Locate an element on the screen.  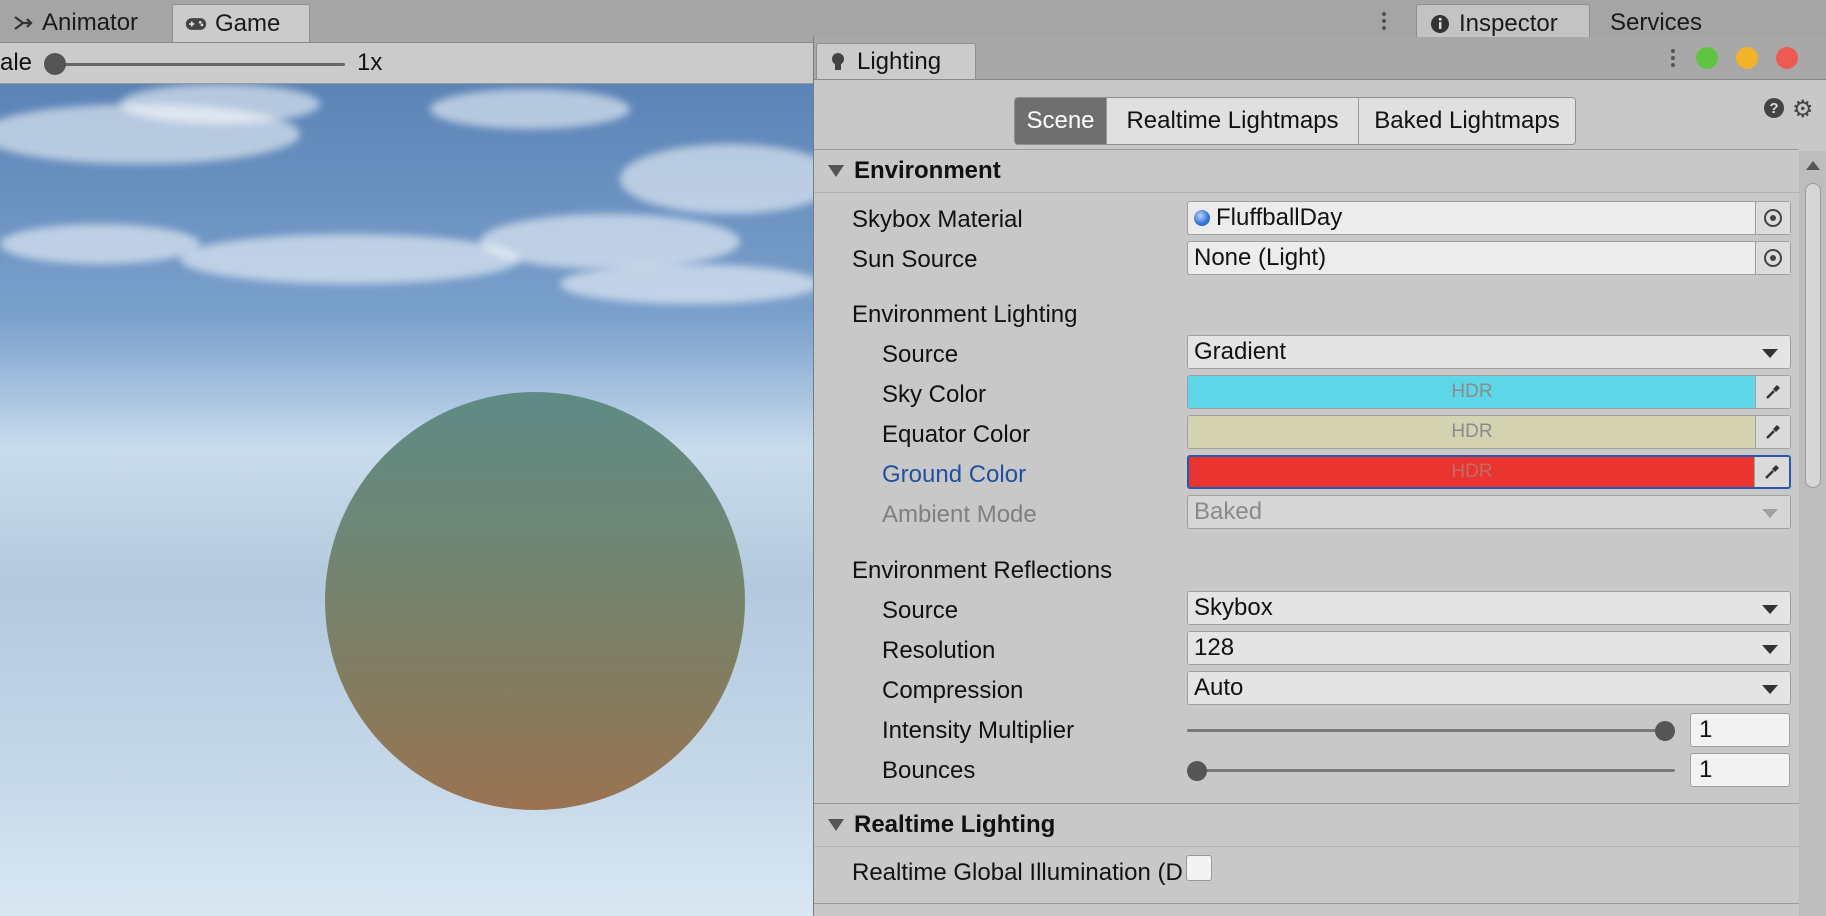
scroll-up-arrow-icon is located at coordinates (1813, 165).